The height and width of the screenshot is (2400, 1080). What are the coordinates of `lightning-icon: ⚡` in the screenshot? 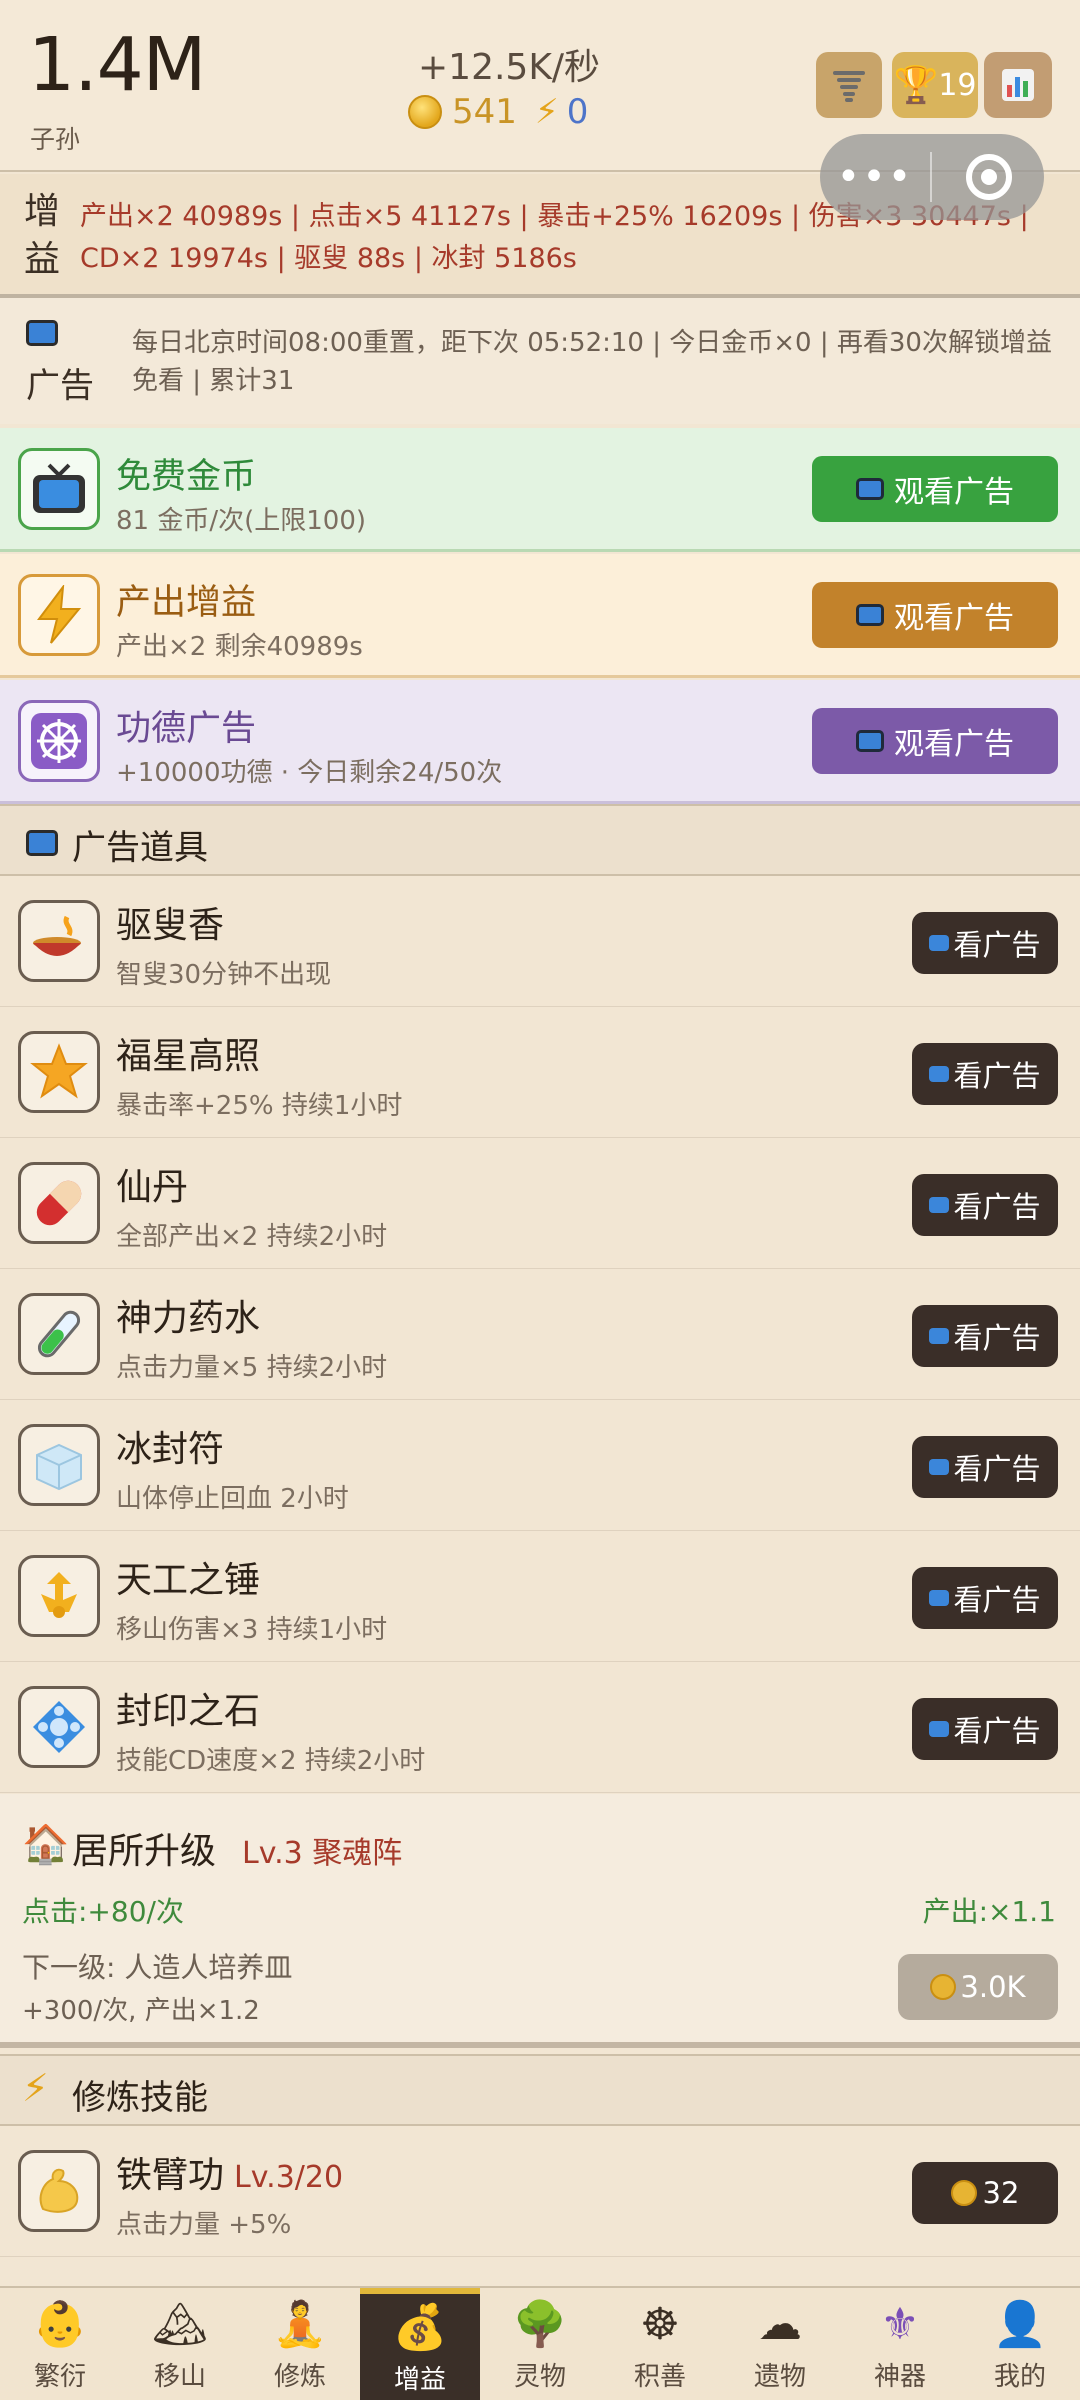 It's located at (35, 2088).